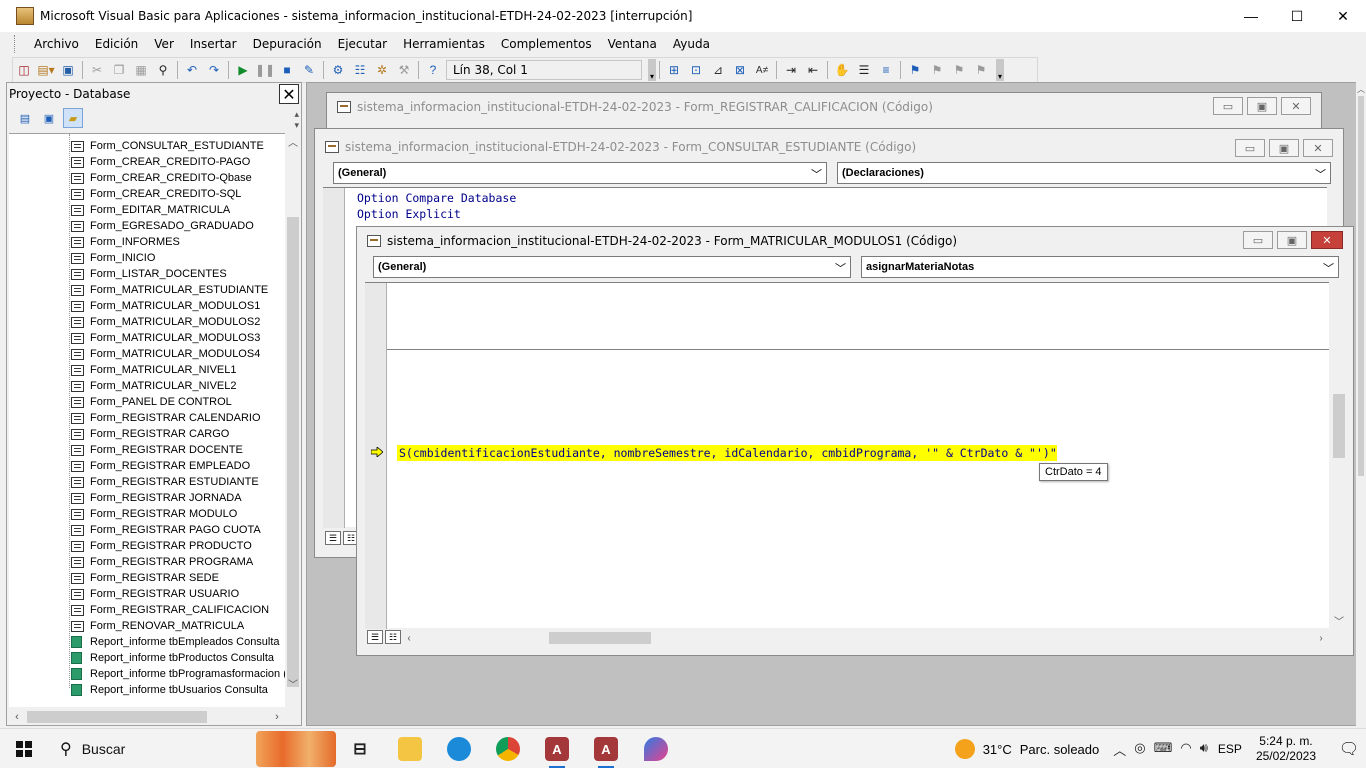 The height and width of the screenshot is (768, 1366). Describe the element at coordinates (1139, 749) in the screenshot. I see `meet-now-icon: ◎` at that location.